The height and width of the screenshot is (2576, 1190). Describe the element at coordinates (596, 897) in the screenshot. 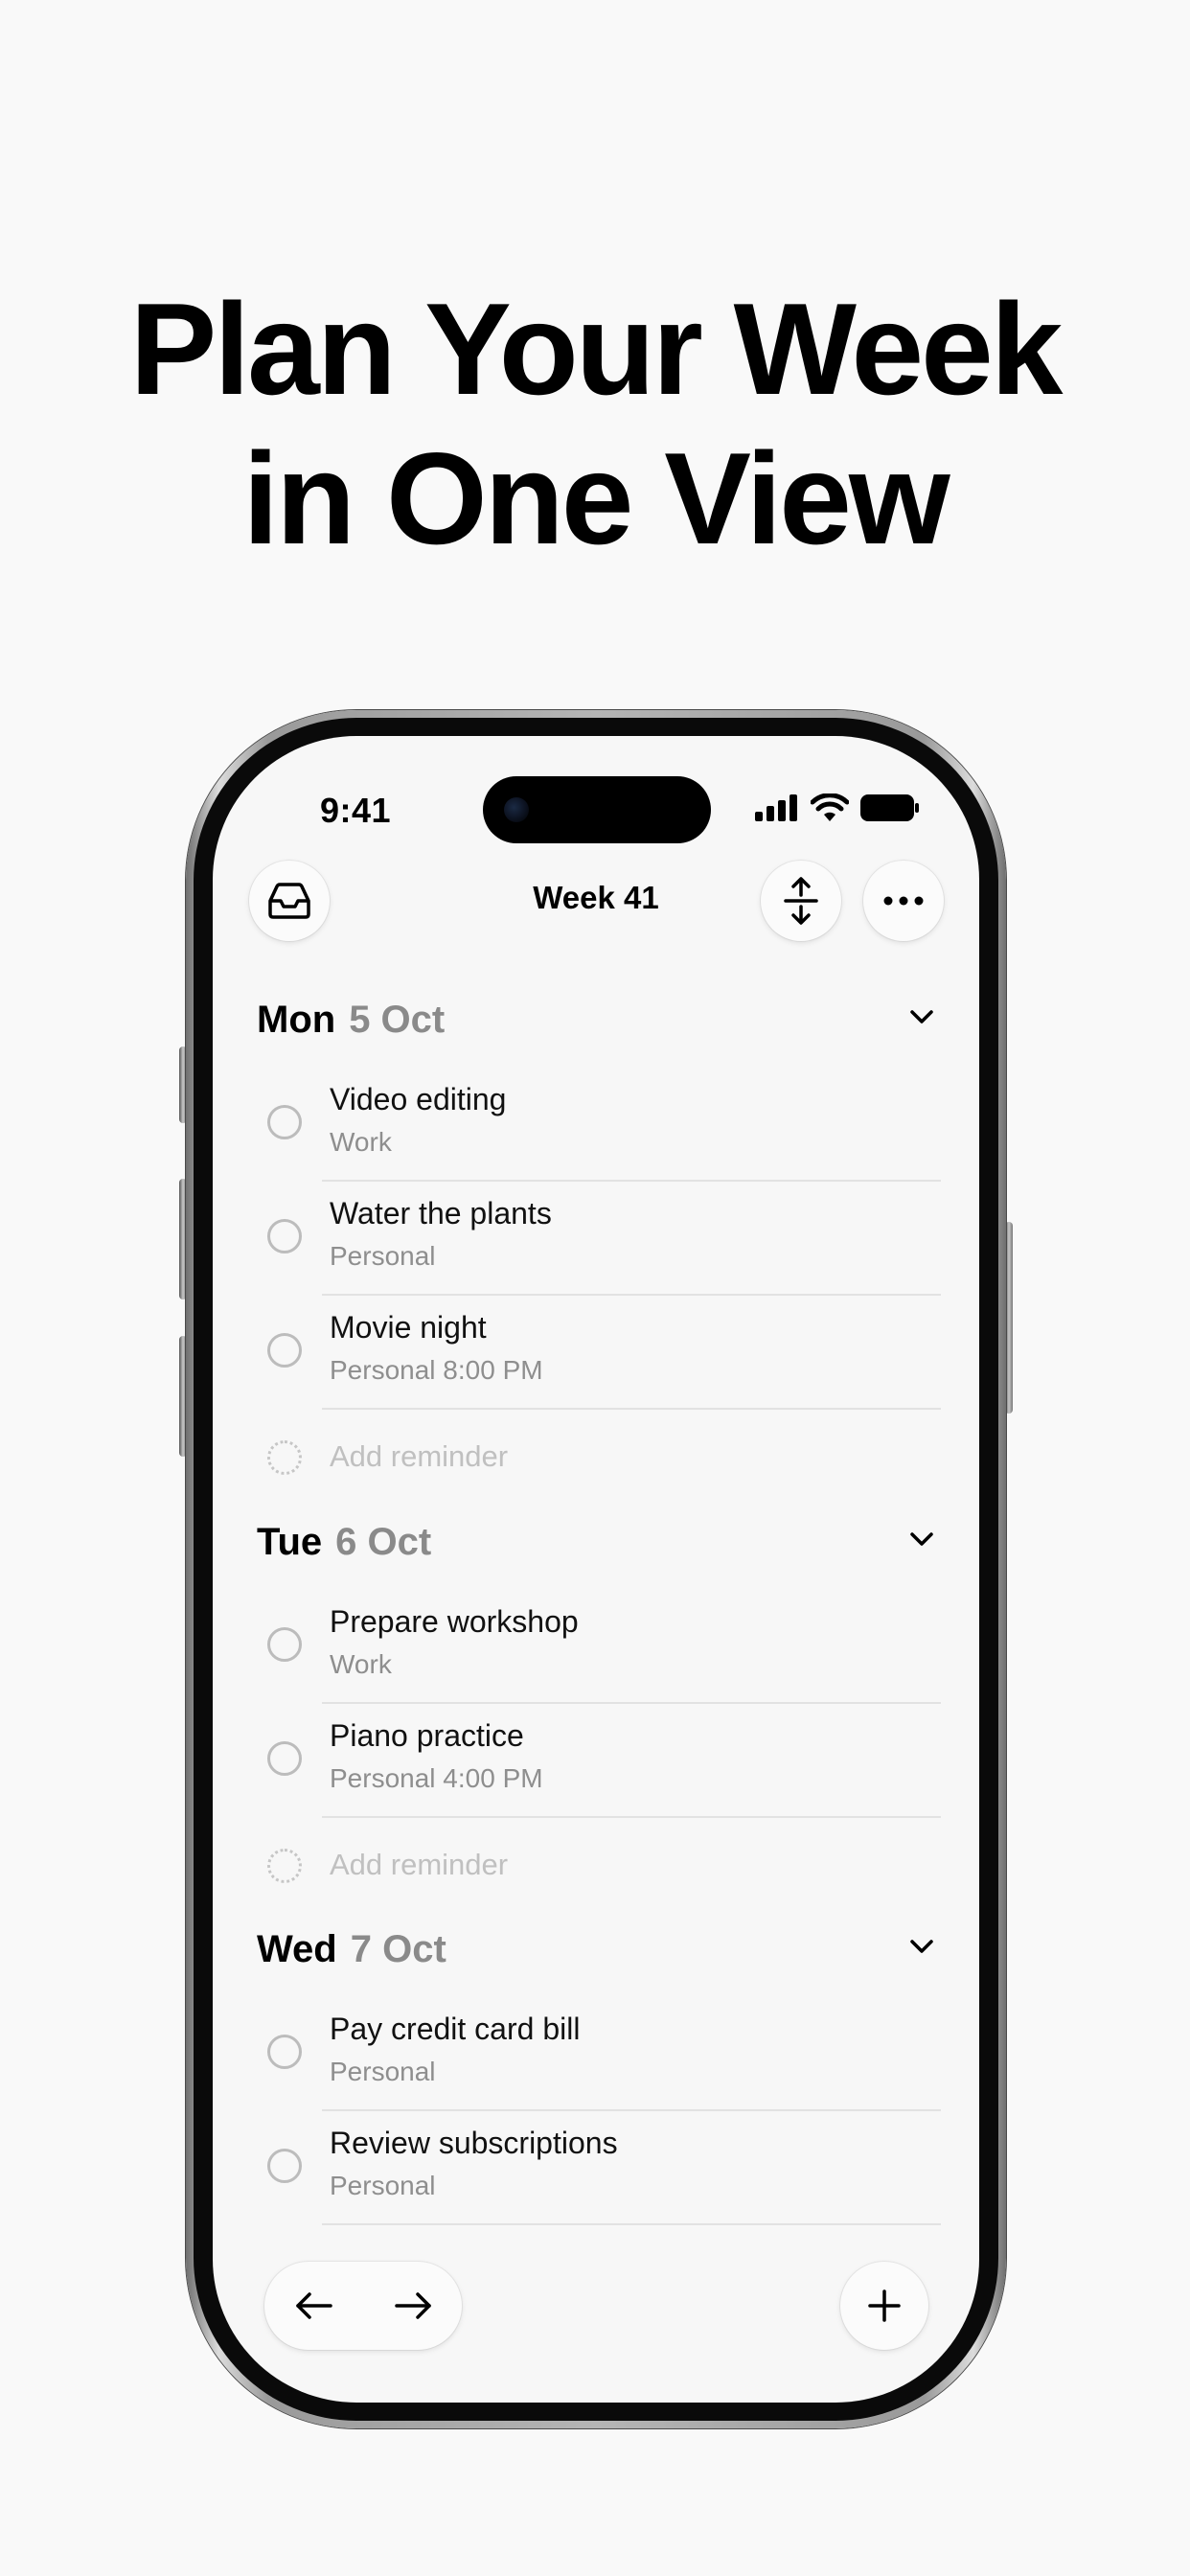

I see `week-title: Week 41` at that location.